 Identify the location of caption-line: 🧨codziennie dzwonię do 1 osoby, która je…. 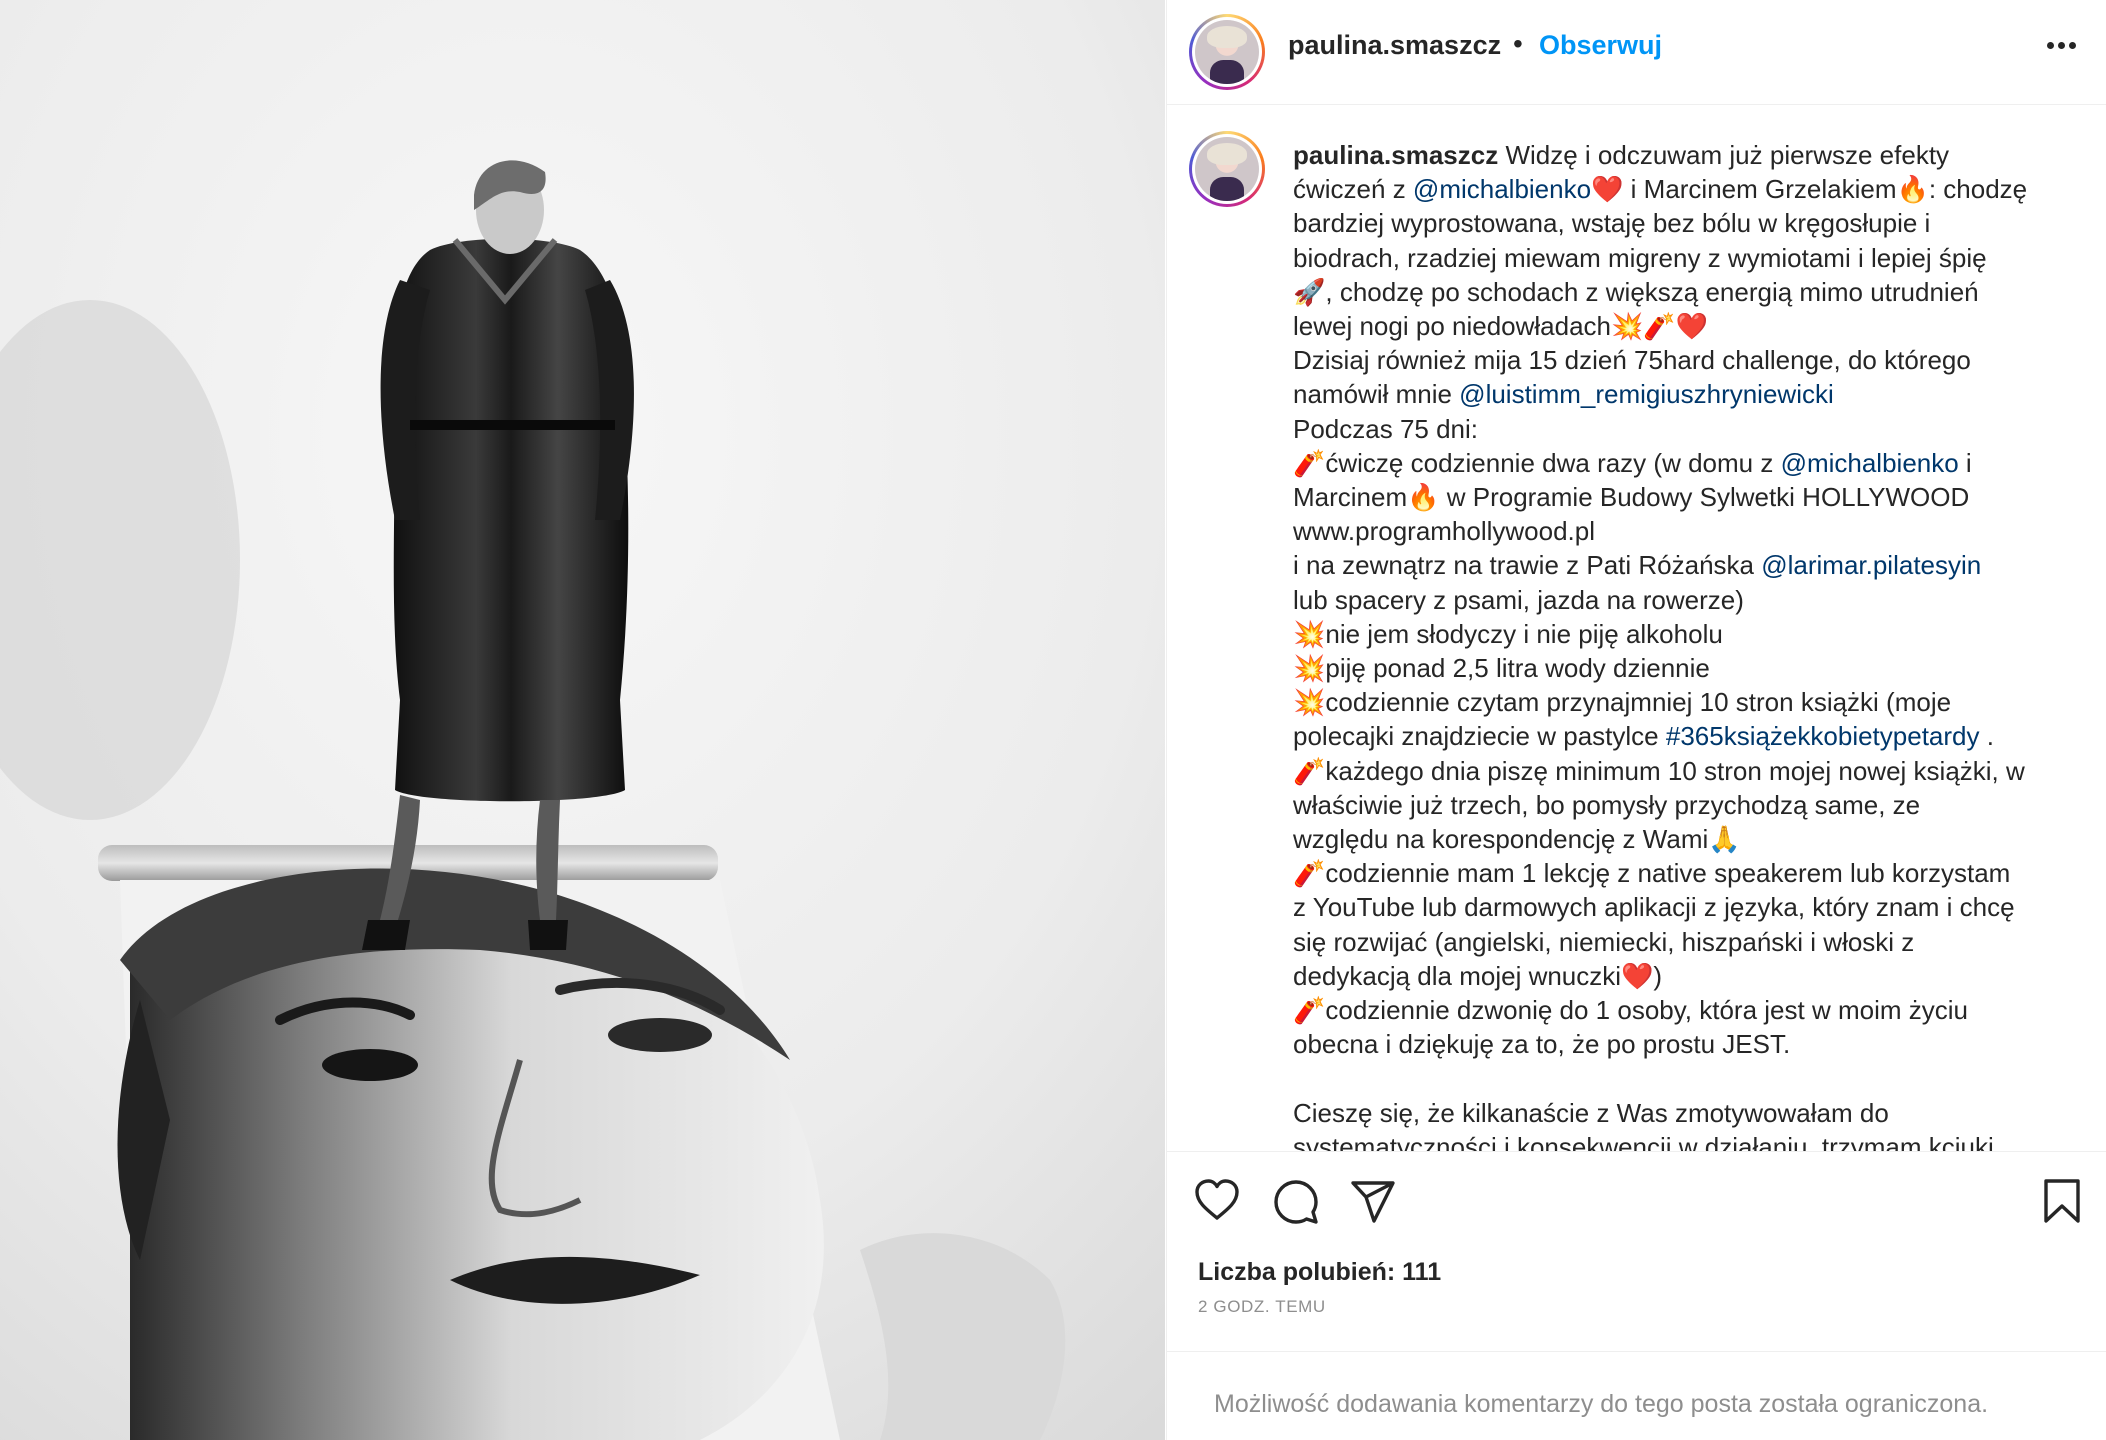
(1688, 1010).